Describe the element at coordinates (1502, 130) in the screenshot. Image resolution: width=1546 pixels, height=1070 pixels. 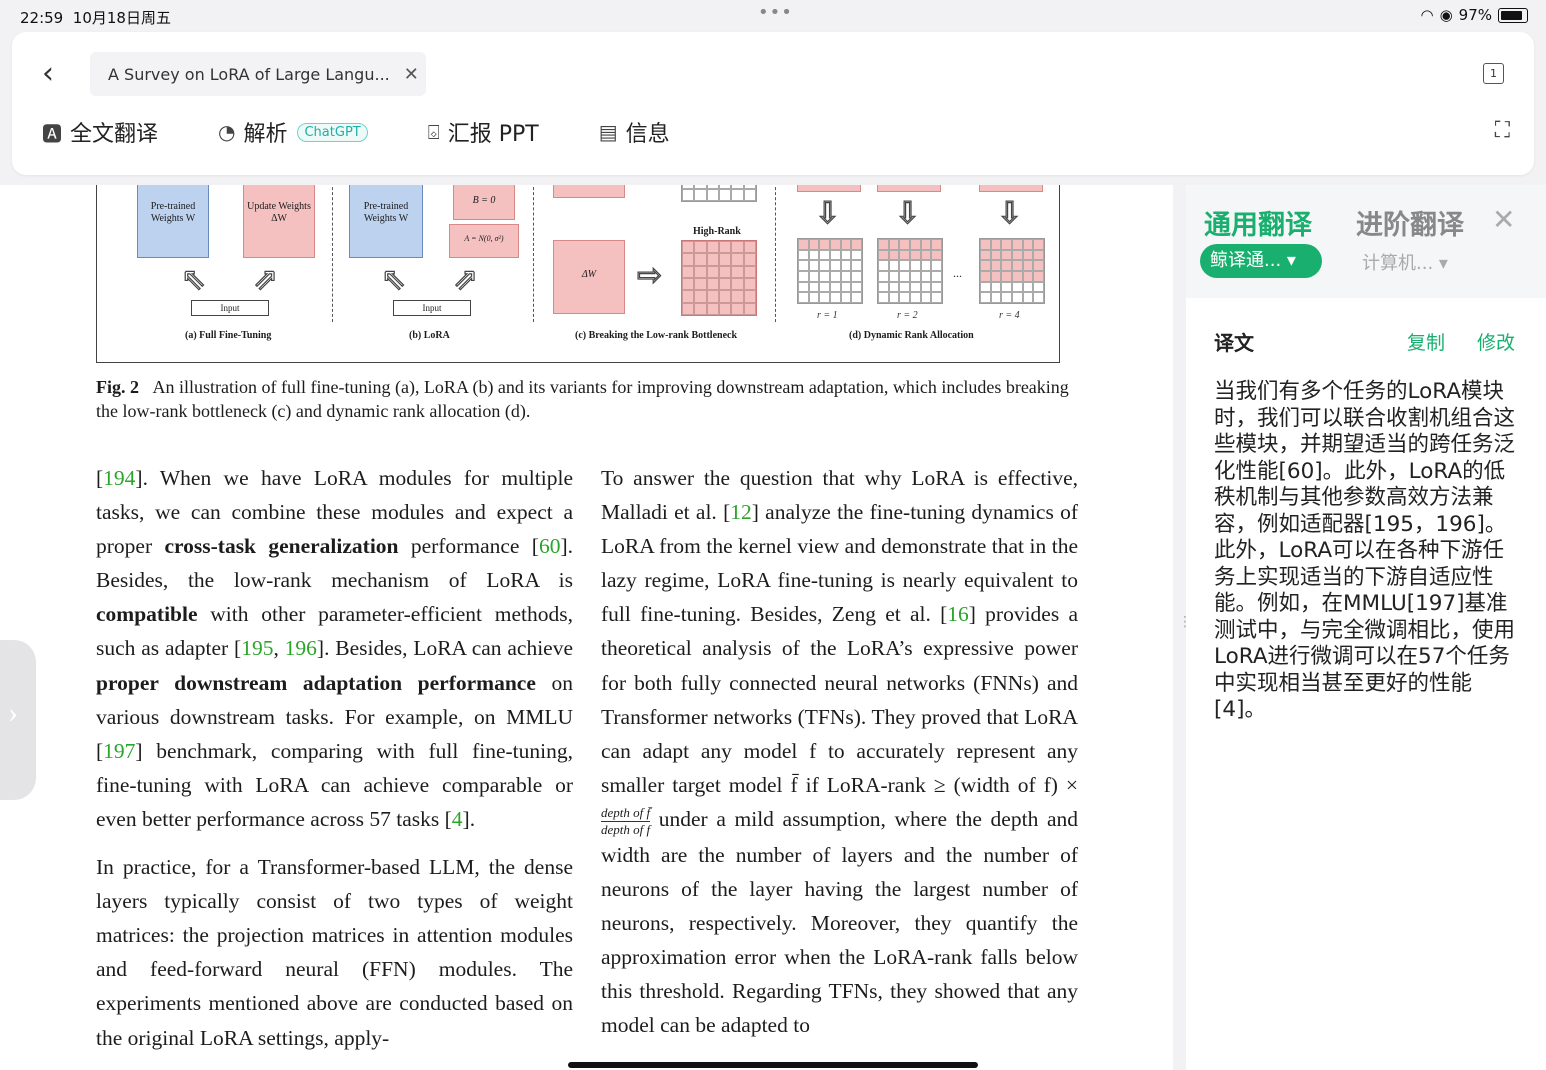
I see `fullscreen-icon: ⛶` at that location.